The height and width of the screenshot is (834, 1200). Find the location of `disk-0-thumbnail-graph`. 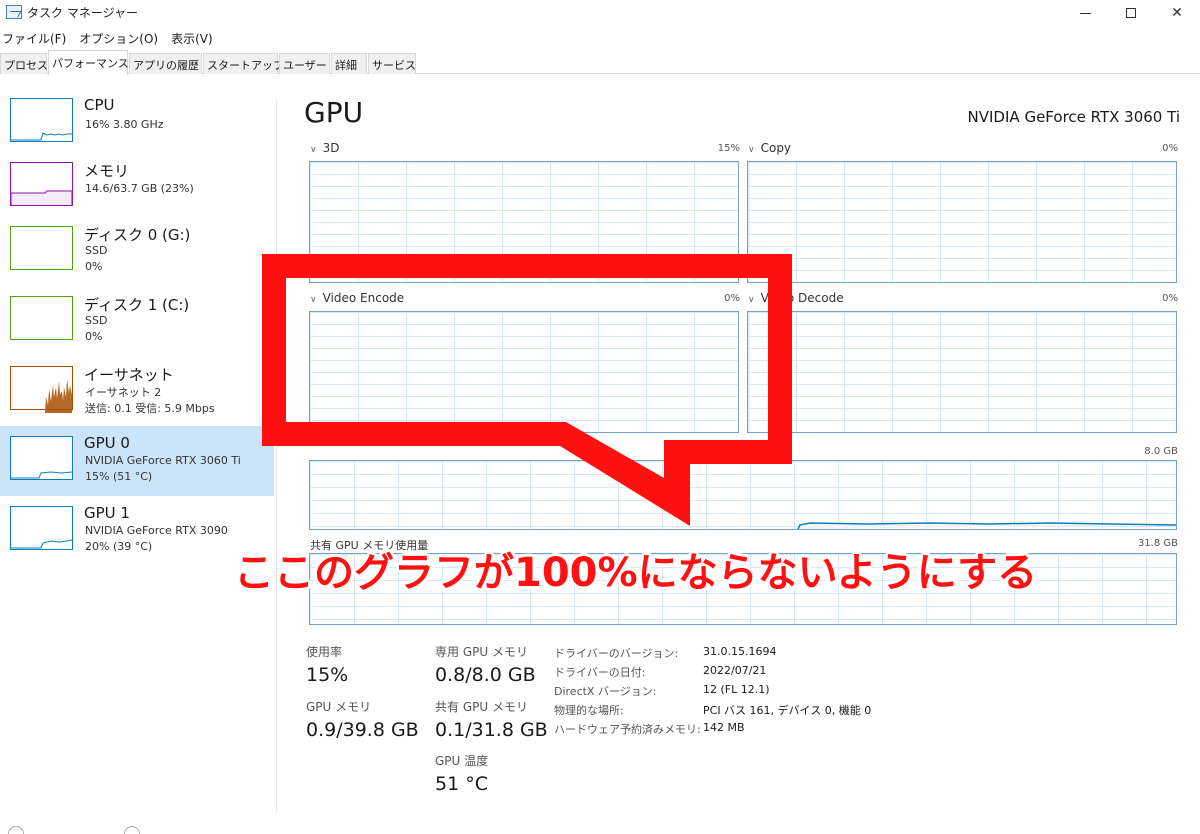

disk-0-thumbnail-graph is located at coordinates (41, 248).